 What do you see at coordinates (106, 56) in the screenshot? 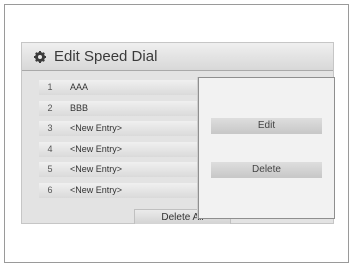
I see `page-title: Edit Speed Dial` at bounding box center [106, 56].